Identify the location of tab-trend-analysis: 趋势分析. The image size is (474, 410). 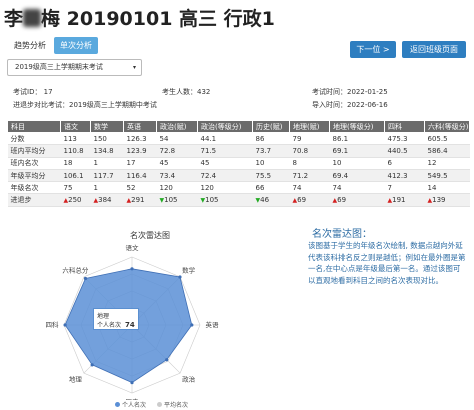
(30, 45).